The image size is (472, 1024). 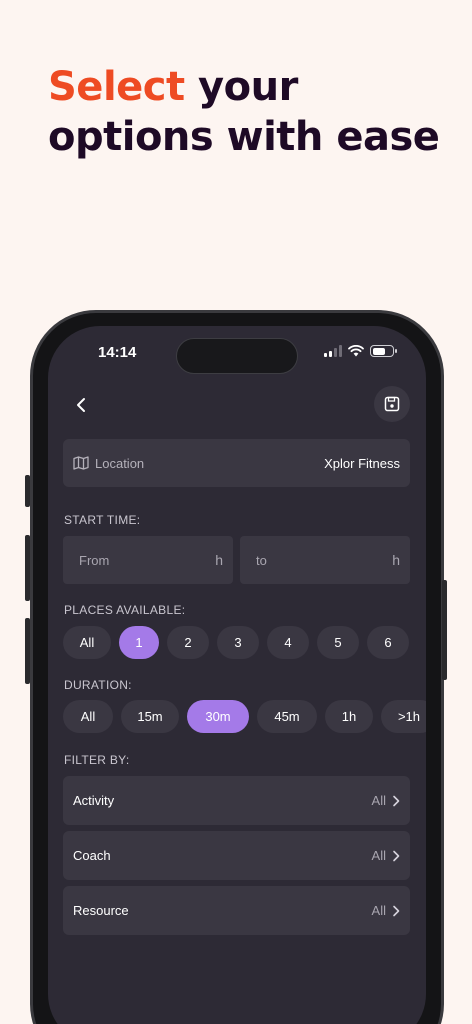 I want to click on from-unit: h, so click(x=219, y=560).